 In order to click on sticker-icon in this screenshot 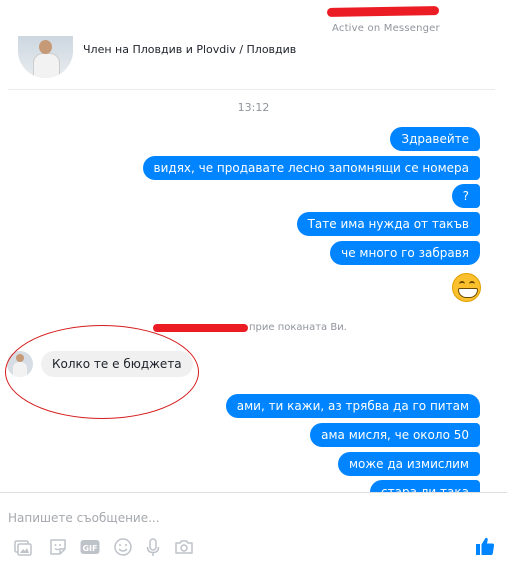, I will do `click(58, 547)`.